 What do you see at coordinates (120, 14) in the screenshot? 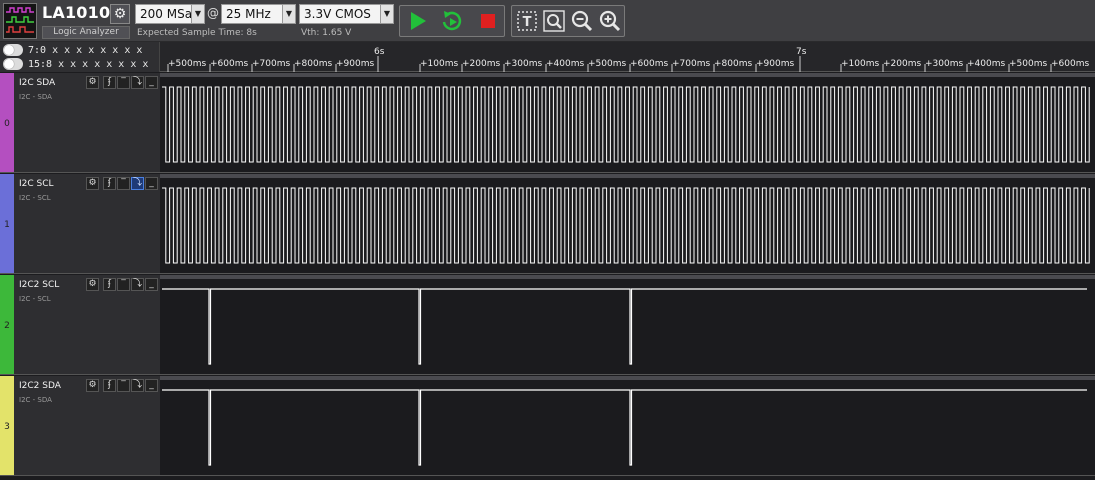
I see `device-settings-gear-icon: ⚙` at bounding box center [120, 14].